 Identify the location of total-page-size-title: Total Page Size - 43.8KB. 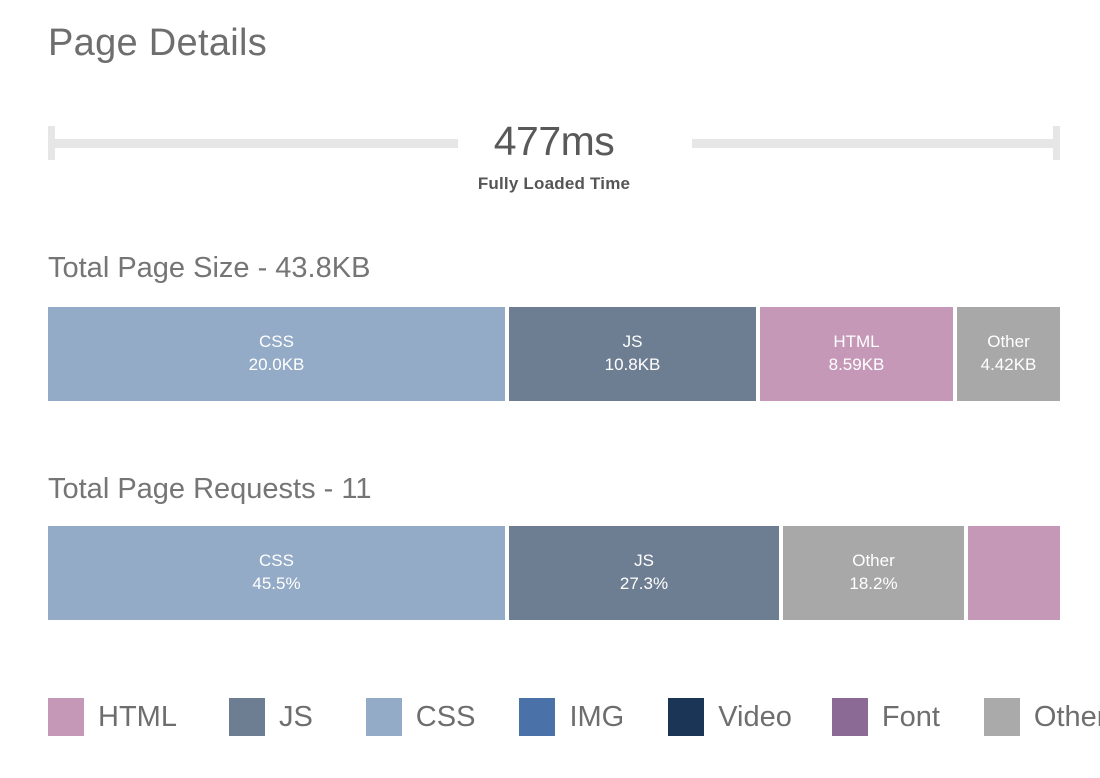
(209, 268).